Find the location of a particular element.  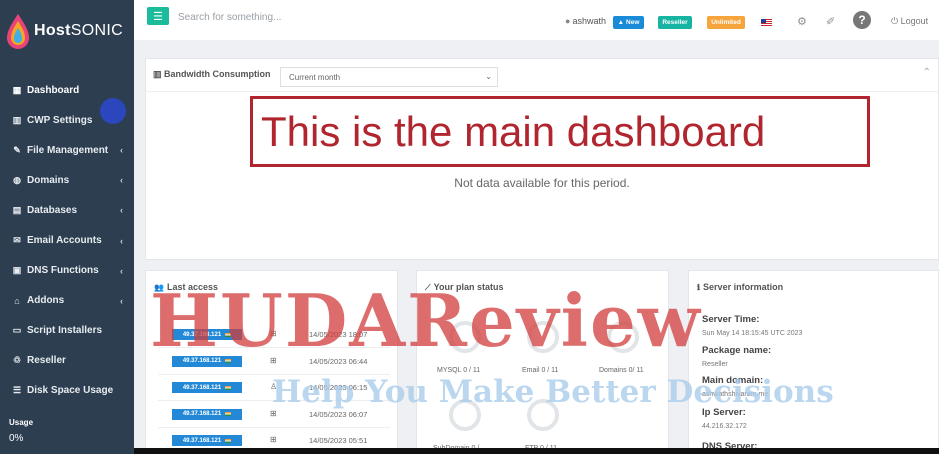

sidebar-item-addons: ⌂ Addons ‹ is located at coordinates (67, 301).